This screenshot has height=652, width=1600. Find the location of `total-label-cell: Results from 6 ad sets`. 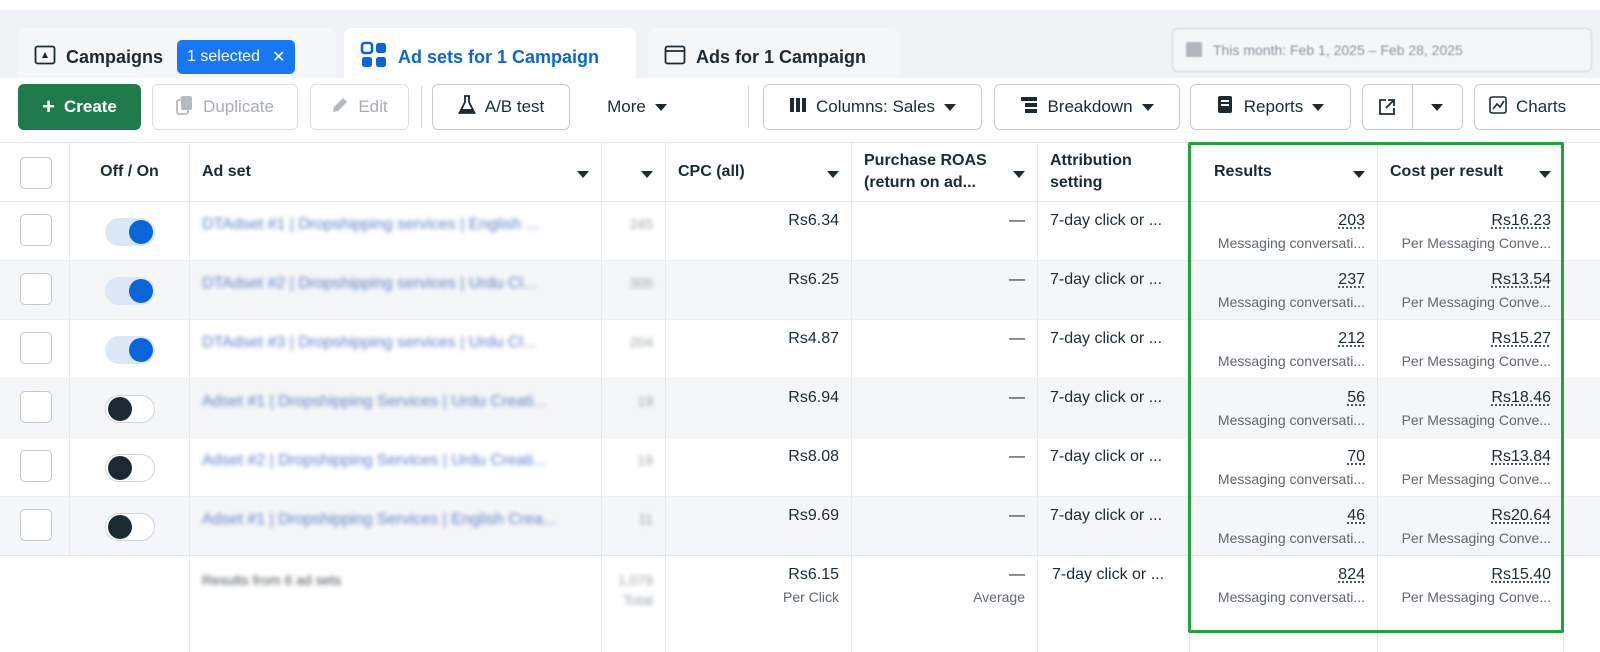

total-label-cell: Results from 6 ad sets is located at coordinates (396, 604).